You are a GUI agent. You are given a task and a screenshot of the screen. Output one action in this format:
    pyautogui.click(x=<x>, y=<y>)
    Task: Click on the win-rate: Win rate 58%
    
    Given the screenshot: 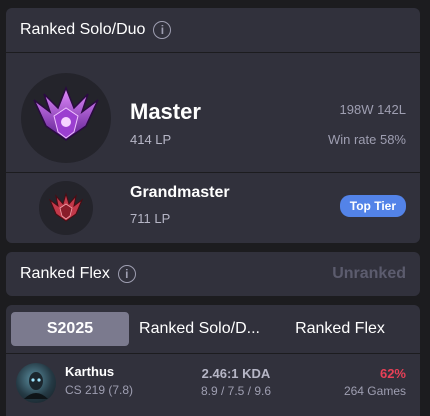 What is the action you would take?
    pyautogui.click(x=366, y=139)
    